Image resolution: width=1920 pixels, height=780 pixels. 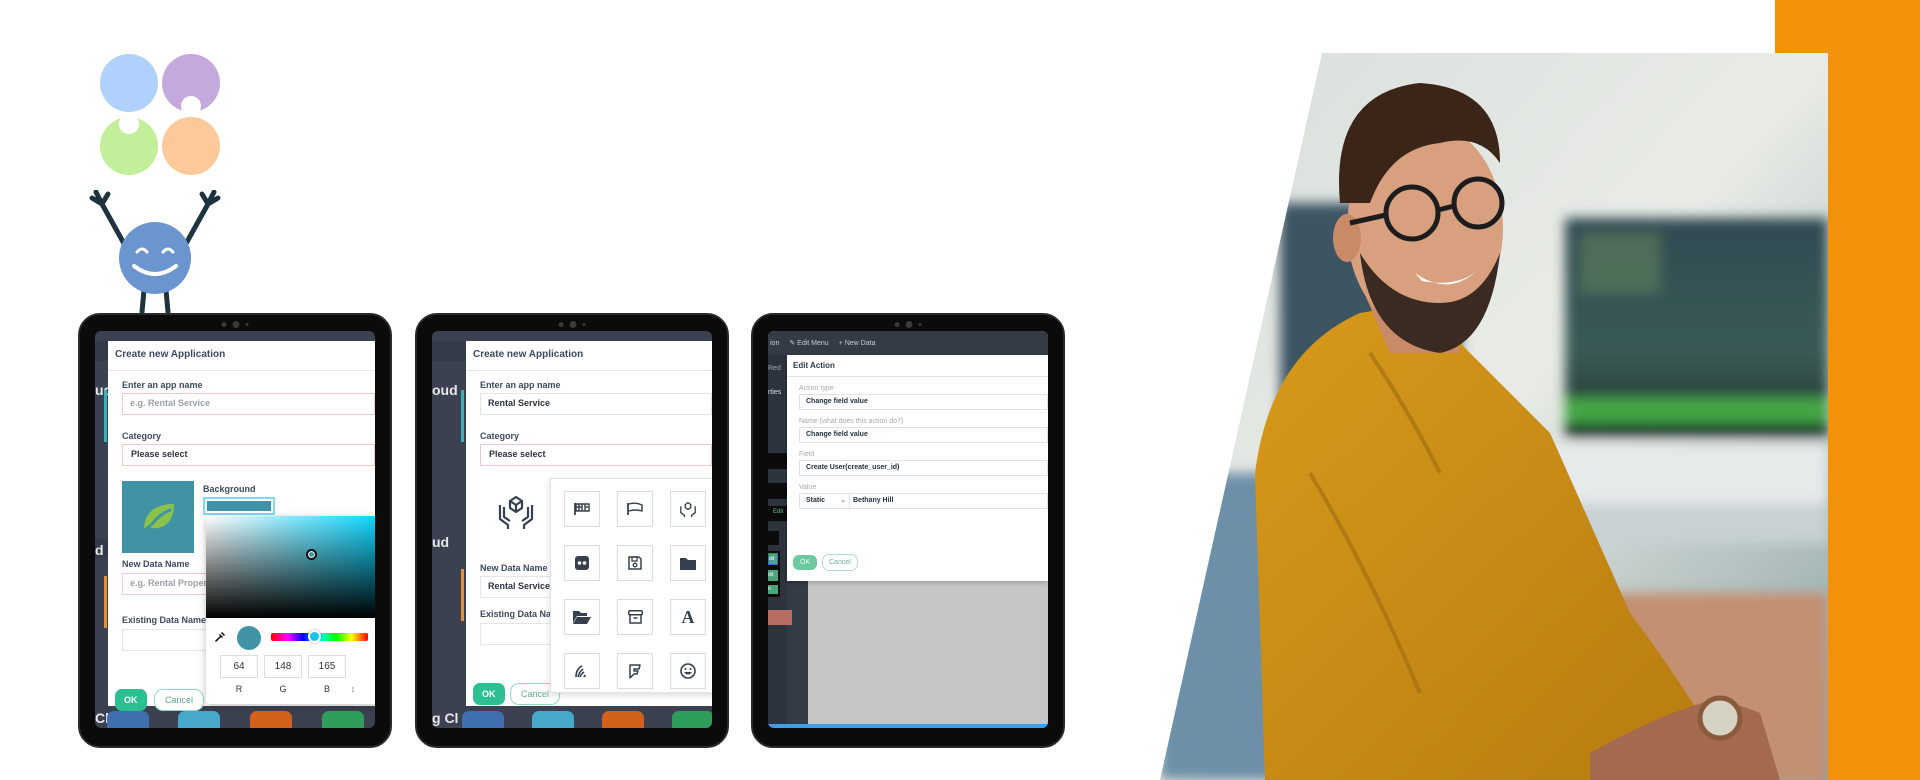 What do you see at coordinates (249, 638) in the screenshot?
I see `color-swatch` at bounding box center [249, 638].